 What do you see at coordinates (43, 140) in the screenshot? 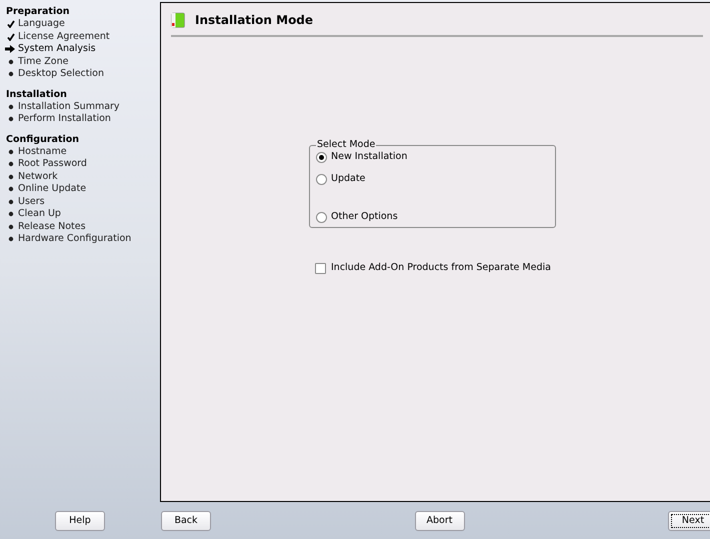
I see `section-heading: Configuration` at bounding box center [43, 140].